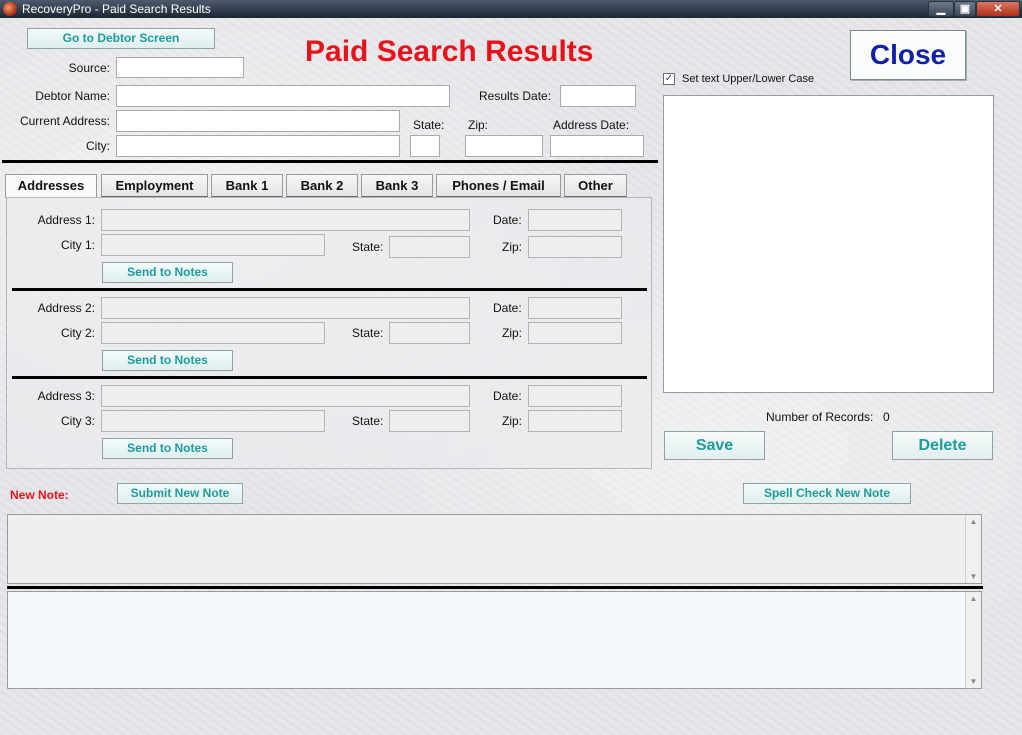 Image resolution: width=1022 pixels, height=735 pixels. What do you see at coordinates (828, 244) in the screenshot?
I see `notes-list` at bounding box center [828, 244].